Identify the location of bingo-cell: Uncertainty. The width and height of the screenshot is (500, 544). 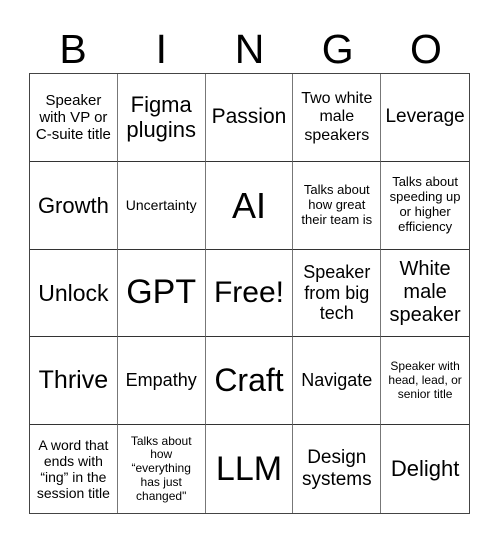
(161, 205).